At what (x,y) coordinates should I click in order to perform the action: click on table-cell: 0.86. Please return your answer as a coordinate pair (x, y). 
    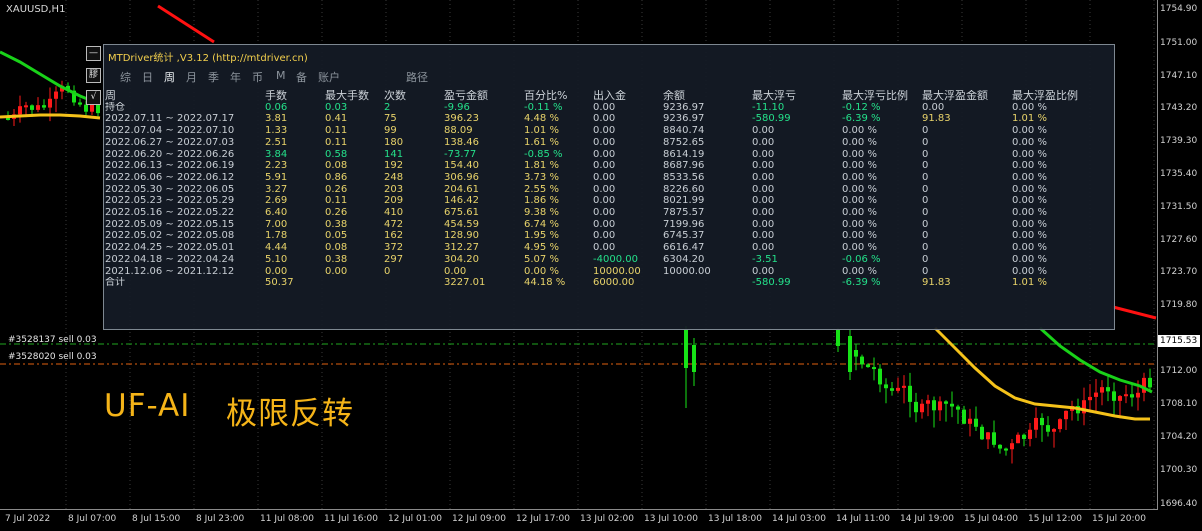
    Looking at the image, I should click on (336, 177).